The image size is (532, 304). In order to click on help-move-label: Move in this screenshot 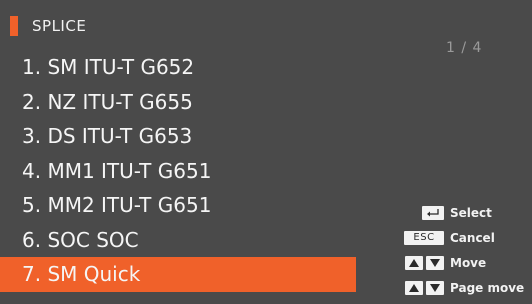, I will do `click(468, 262)`.